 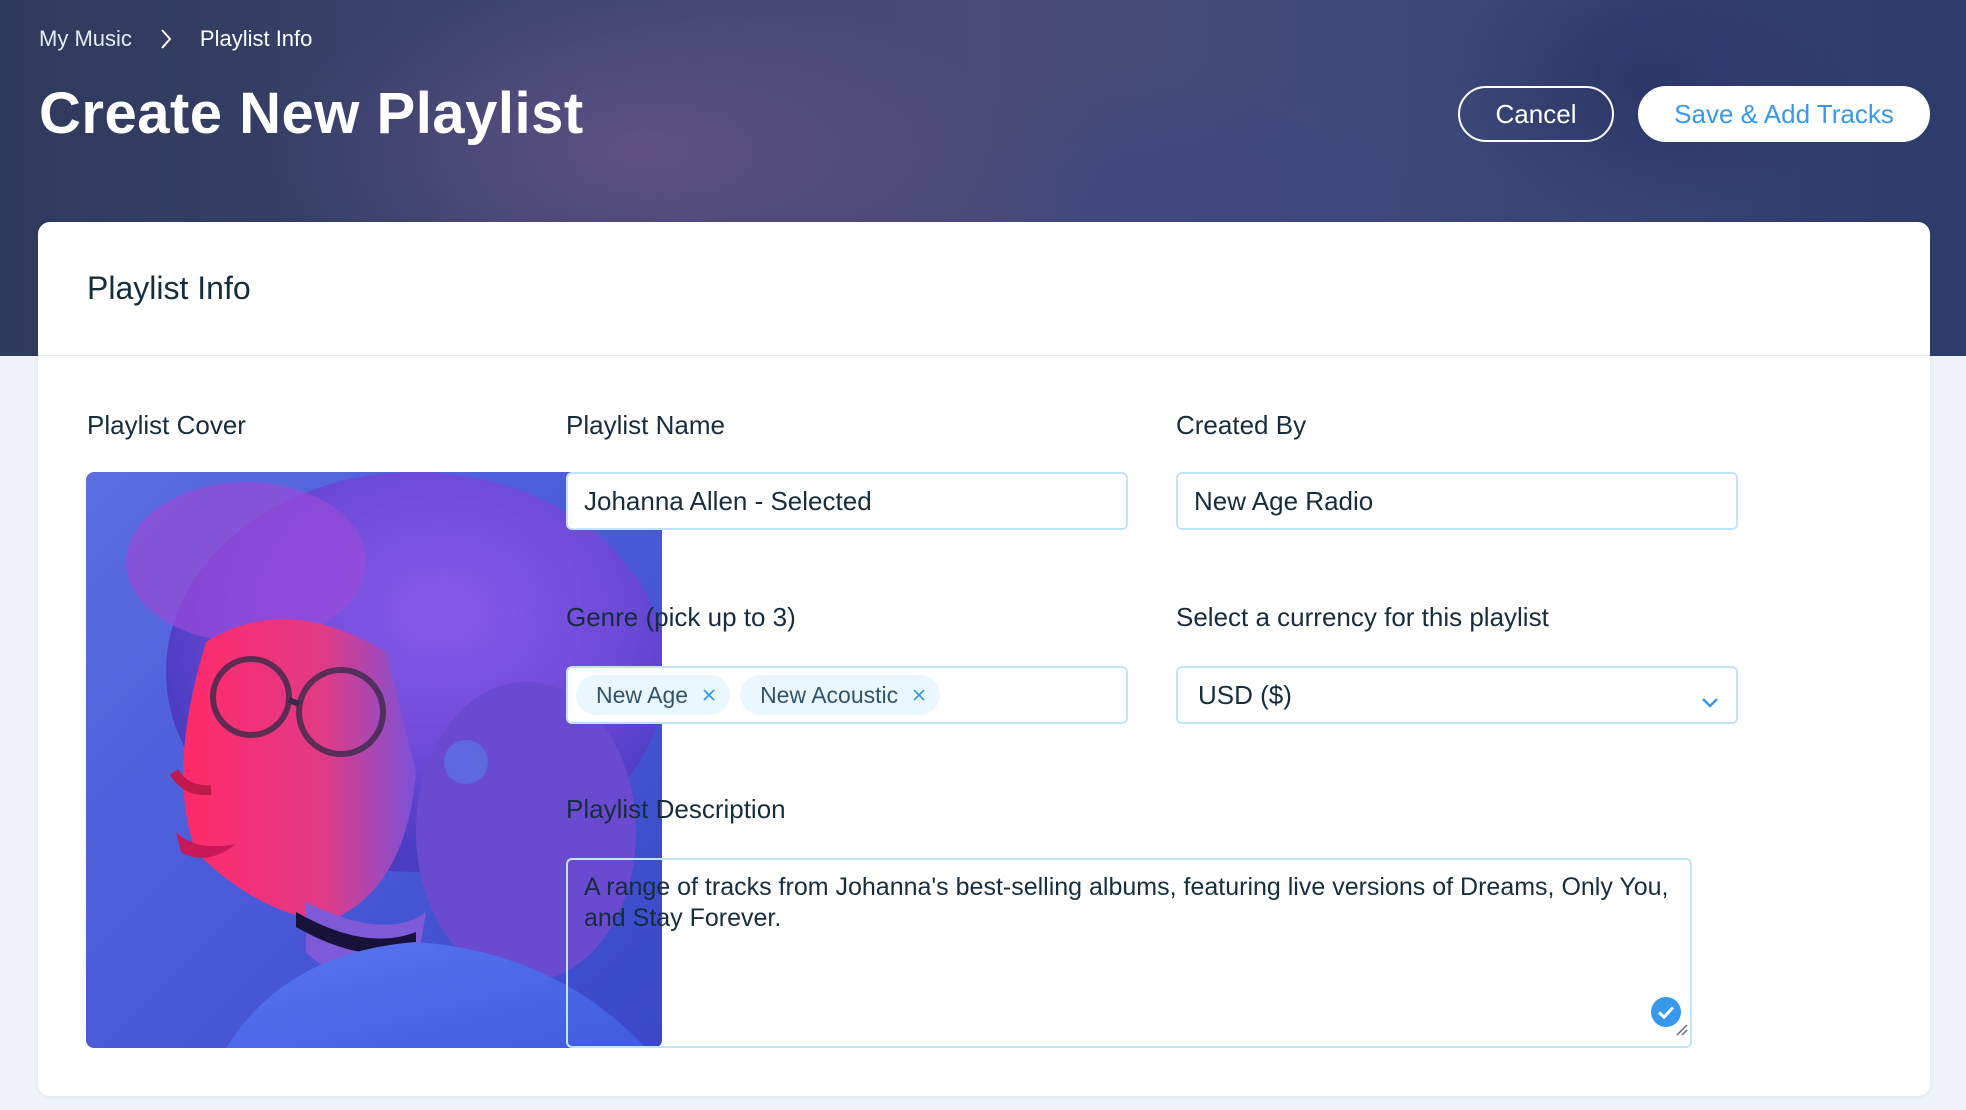 I want to click on playlist-name-value: Johanna Allen - Selected, so click(x=728, y=500).